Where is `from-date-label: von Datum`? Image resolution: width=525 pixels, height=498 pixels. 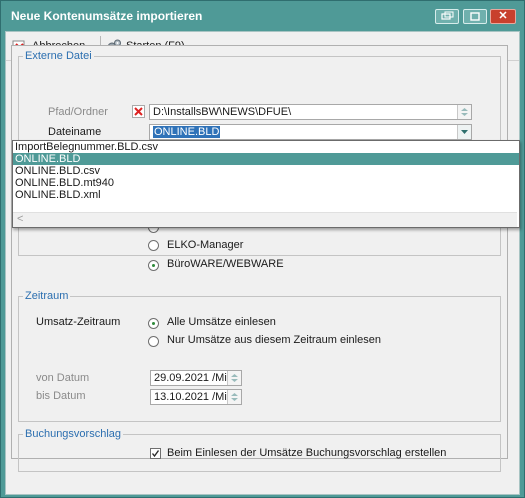
from-date-label: von Datum is located at coordinates (63, 378).